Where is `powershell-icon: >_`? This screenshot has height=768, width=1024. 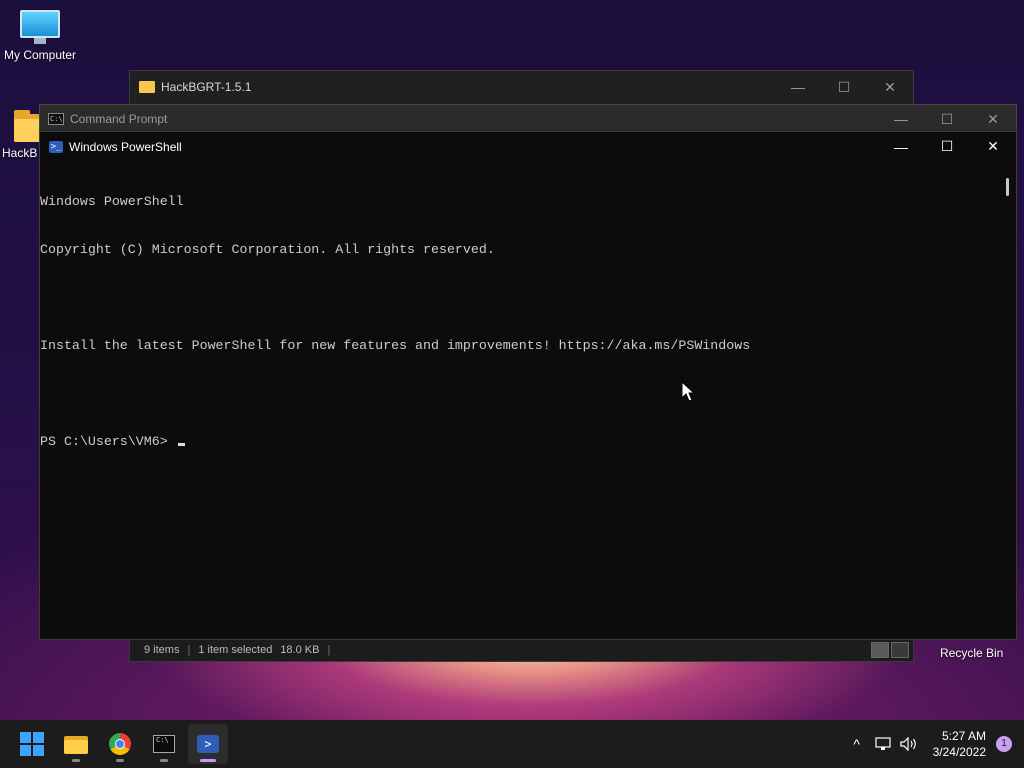
powershell-icon: >_ is located at coordinates (56, 146).